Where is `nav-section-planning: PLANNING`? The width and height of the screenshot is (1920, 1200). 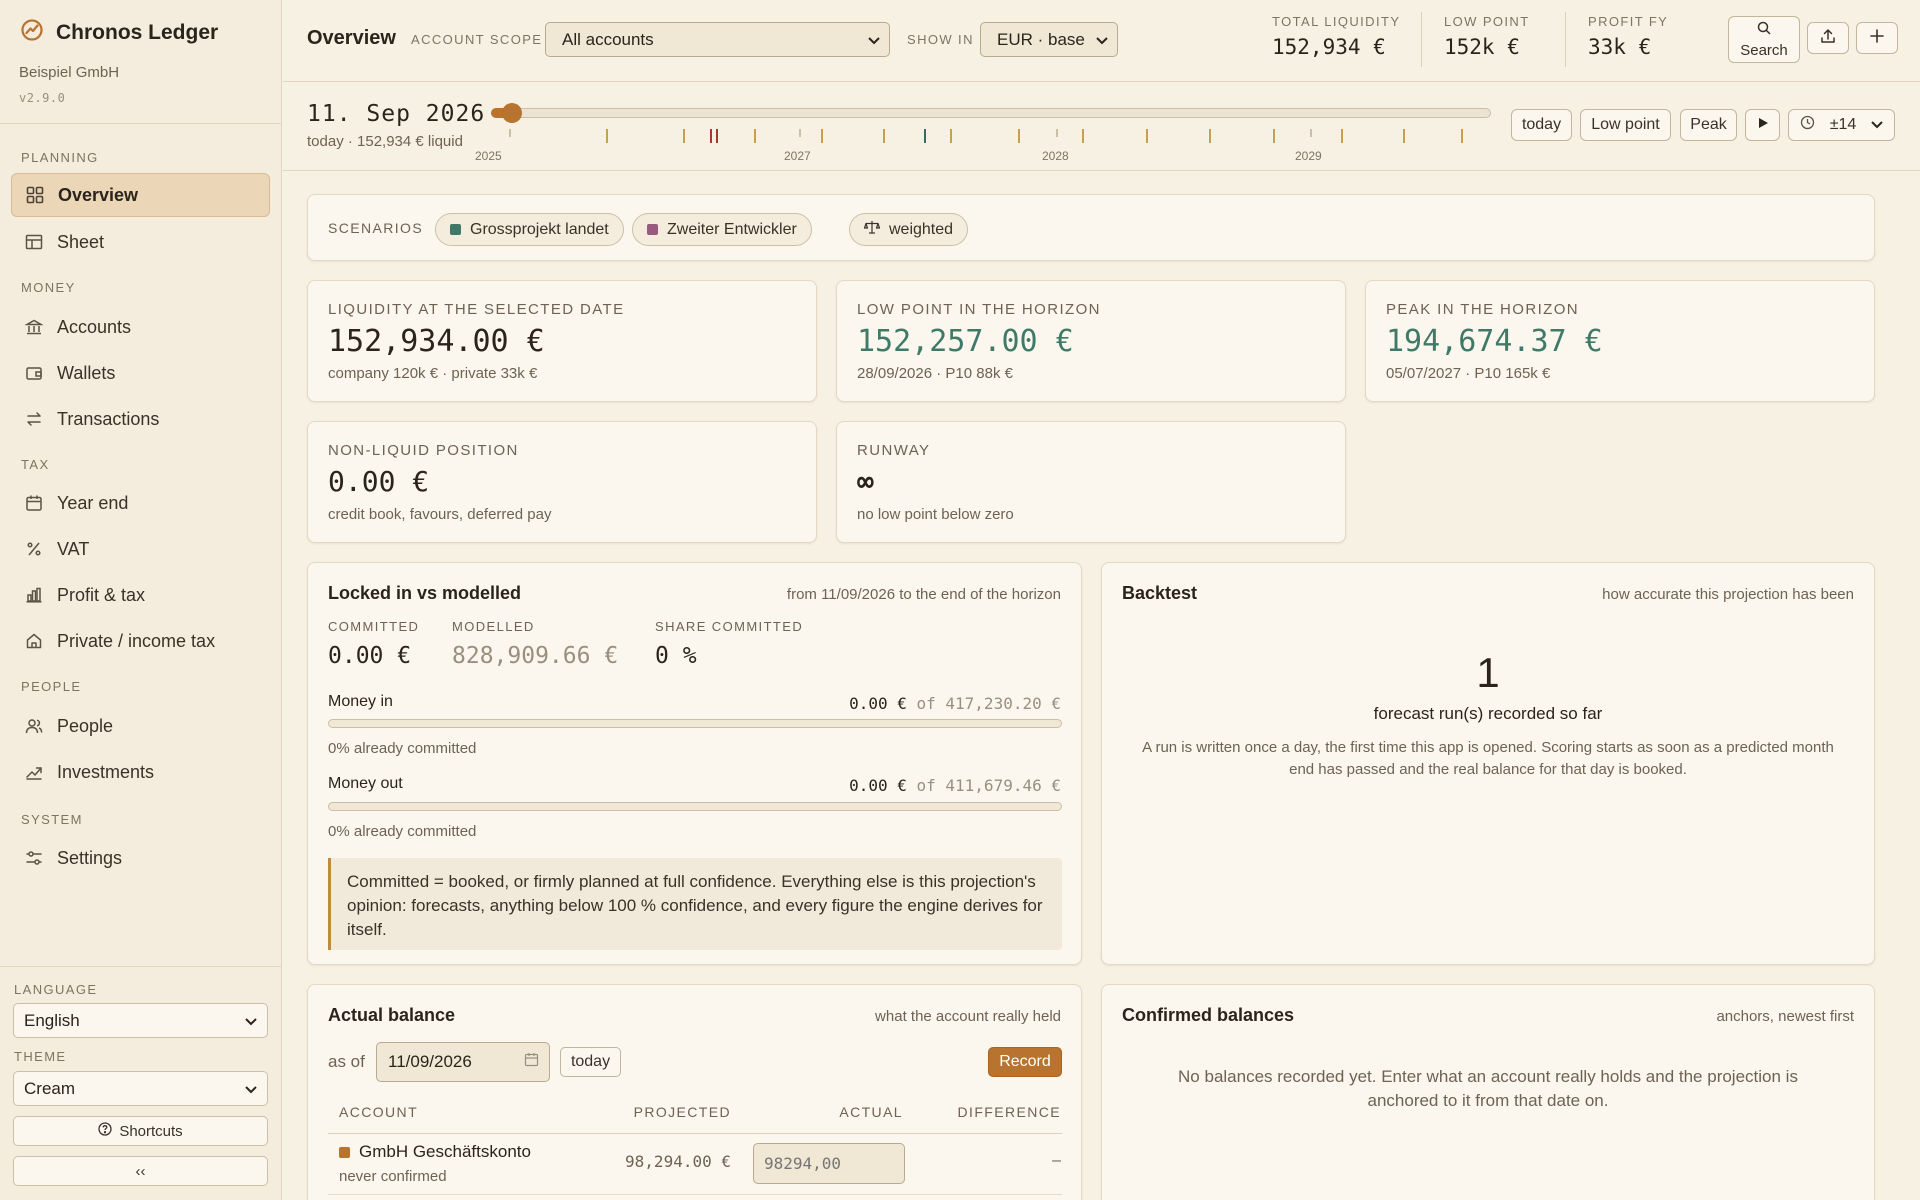
nav-section-planning: PLANNING is located at coordinates (60, 157).